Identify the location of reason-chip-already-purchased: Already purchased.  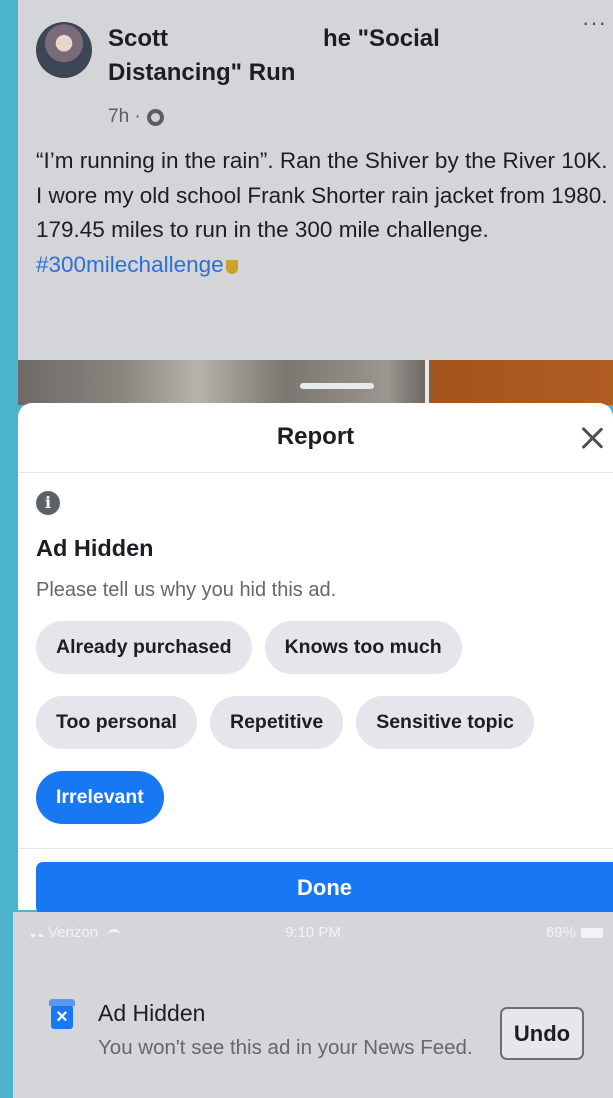
(144, 647).